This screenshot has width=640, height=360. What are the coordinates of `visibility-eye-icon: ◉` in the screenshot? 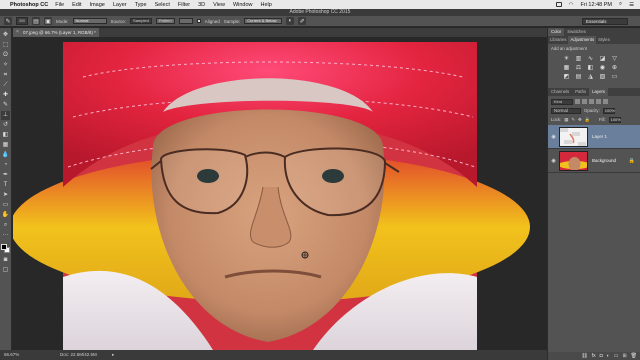 It's located at (553, 161).